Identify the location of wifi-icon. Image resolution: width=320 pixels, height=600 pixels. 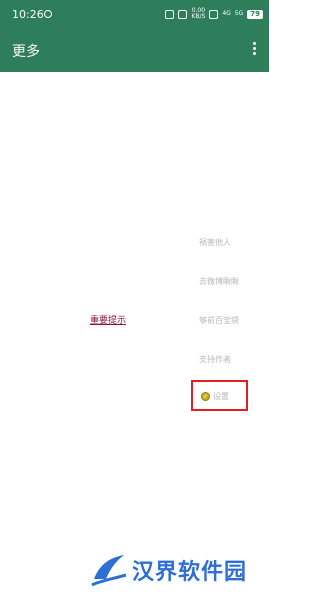
(214, 14).